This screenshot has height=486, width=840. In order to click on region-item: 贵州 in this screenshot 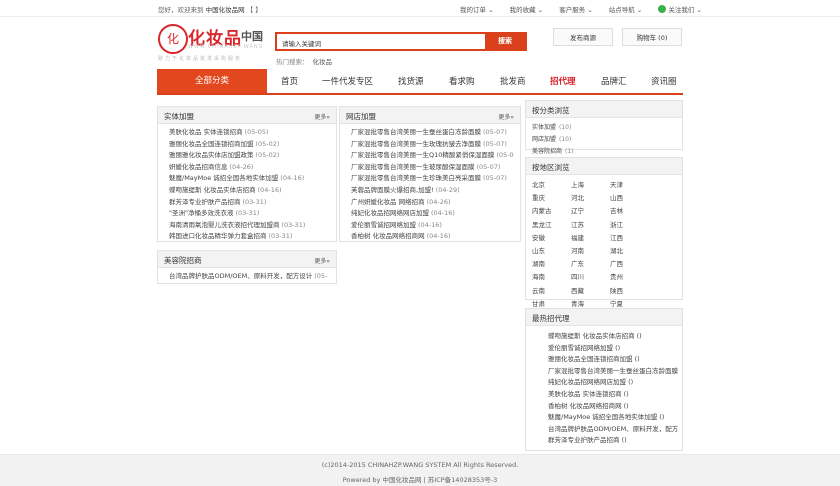, I will do `click(629, 277)`.